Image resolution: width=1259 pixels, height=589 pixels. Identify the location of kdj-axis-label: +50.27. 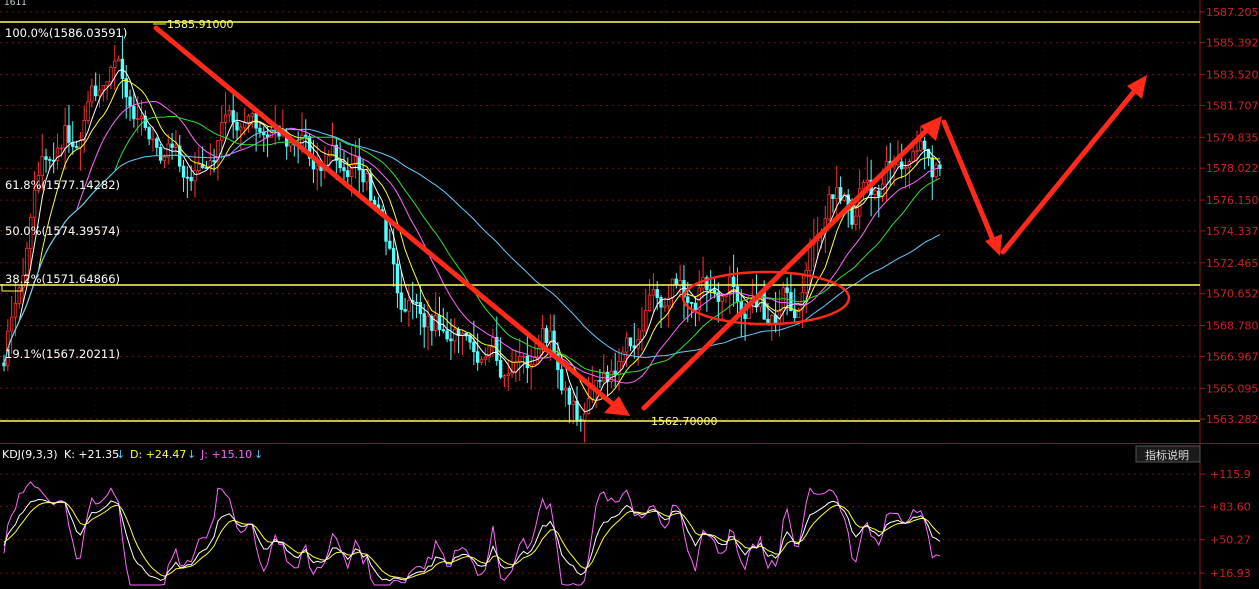
(1230, 540).